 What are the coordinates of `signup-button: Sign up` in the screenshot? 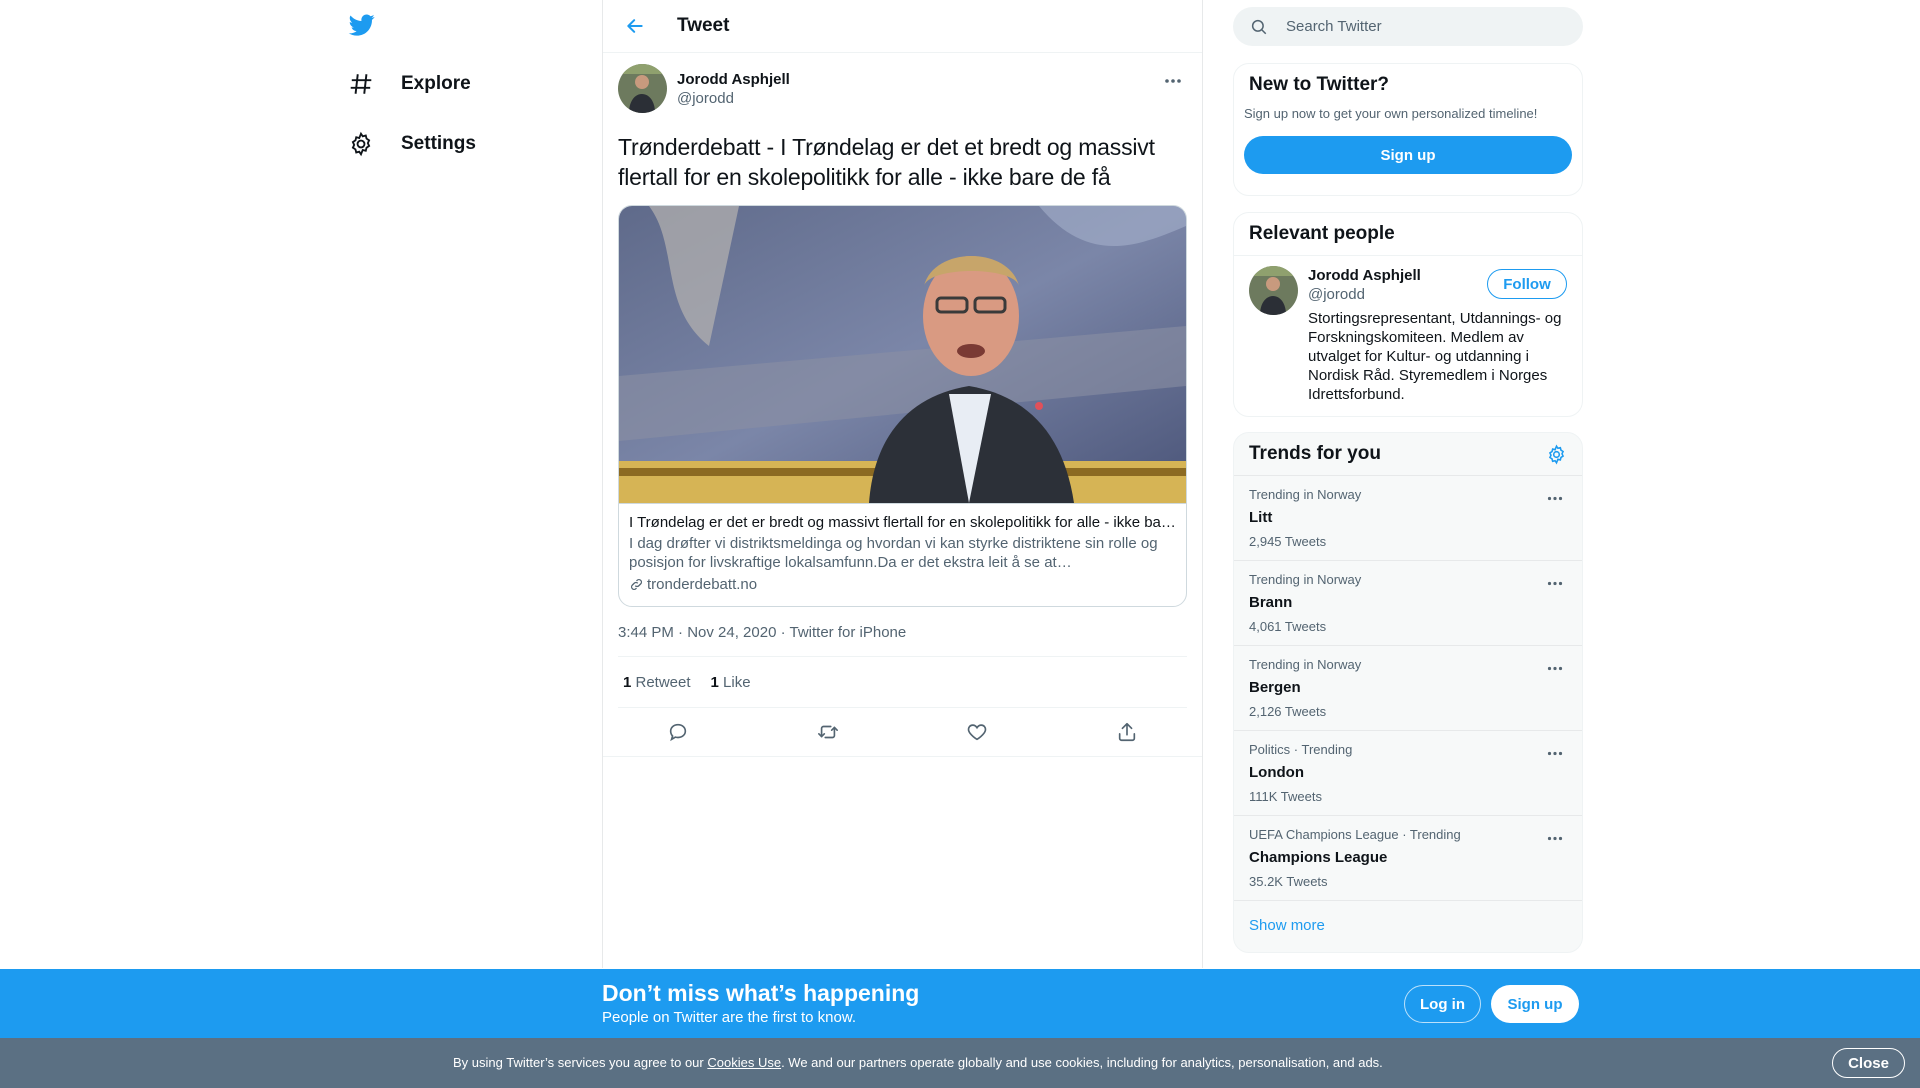 It's located at (1535, 1004).